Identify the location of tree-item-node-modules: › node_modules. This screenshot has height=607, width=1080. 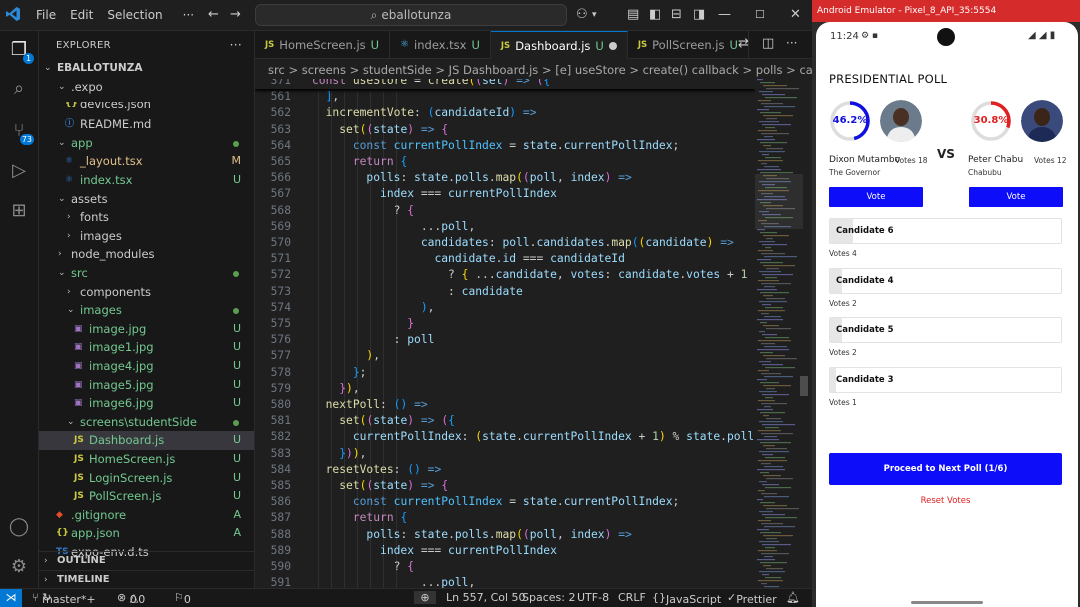
(146, 254).